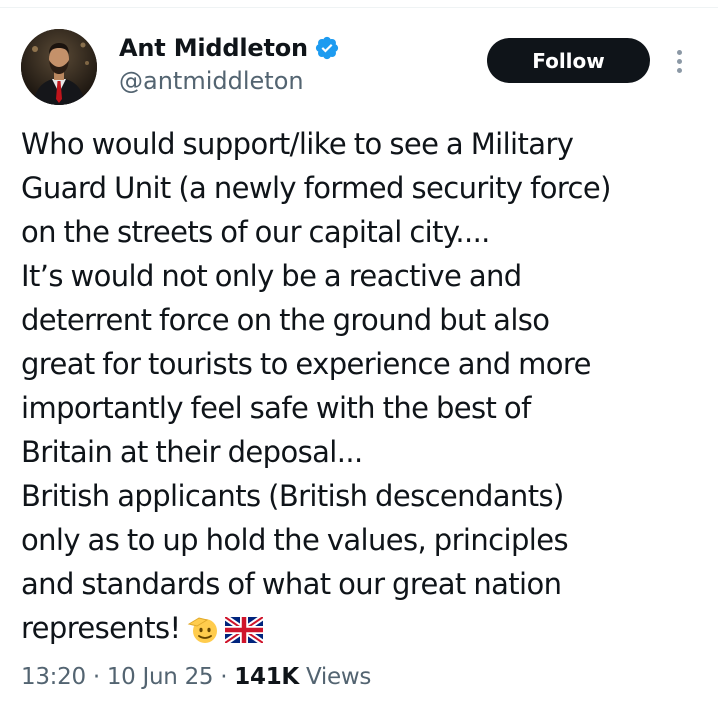 The height and width of the screenshot is (702, 718). Describe the element at coordinates (243, 630) in the screenshot. I see `uk-flag-emoji` at that location.